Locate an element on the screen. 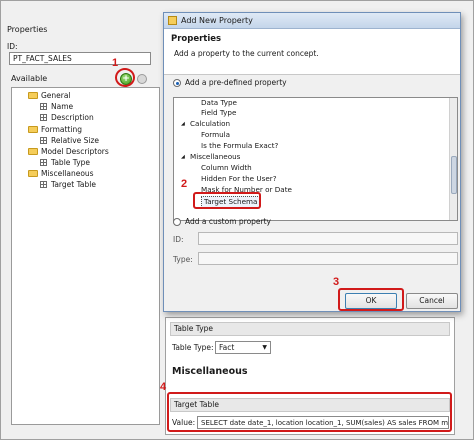 The width and height of the screenshot is (474, 440). table-type-select: Fact ▼ is located at coordinates (243, 347).